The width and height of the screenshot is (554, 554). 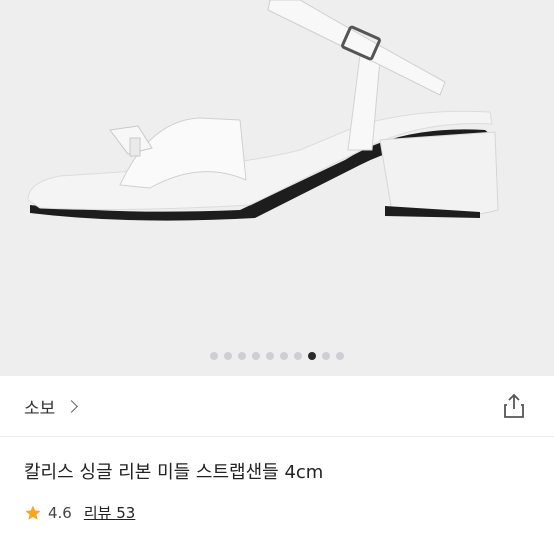 I want to click on rating-value: 4.6, so click(x=60, y=512).